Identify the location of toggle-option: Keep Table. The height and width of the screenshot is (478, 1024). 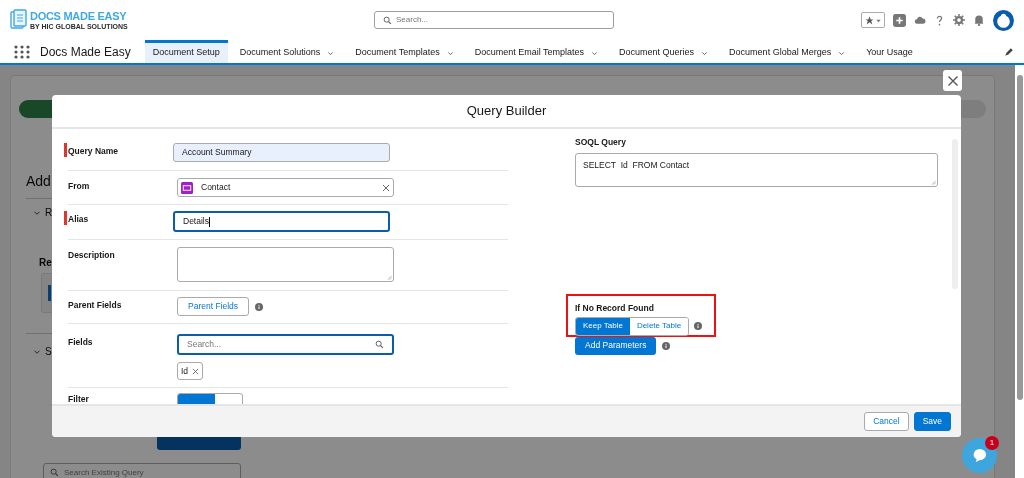
(603, 326).